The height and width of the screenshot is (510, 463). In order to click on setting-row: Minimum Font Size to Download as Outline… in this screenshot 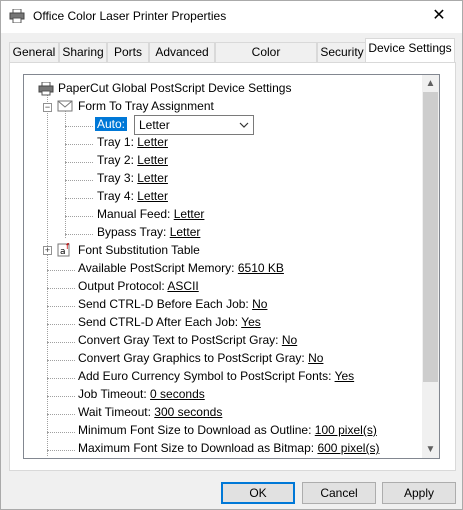, I will do `click(227, 430)`.